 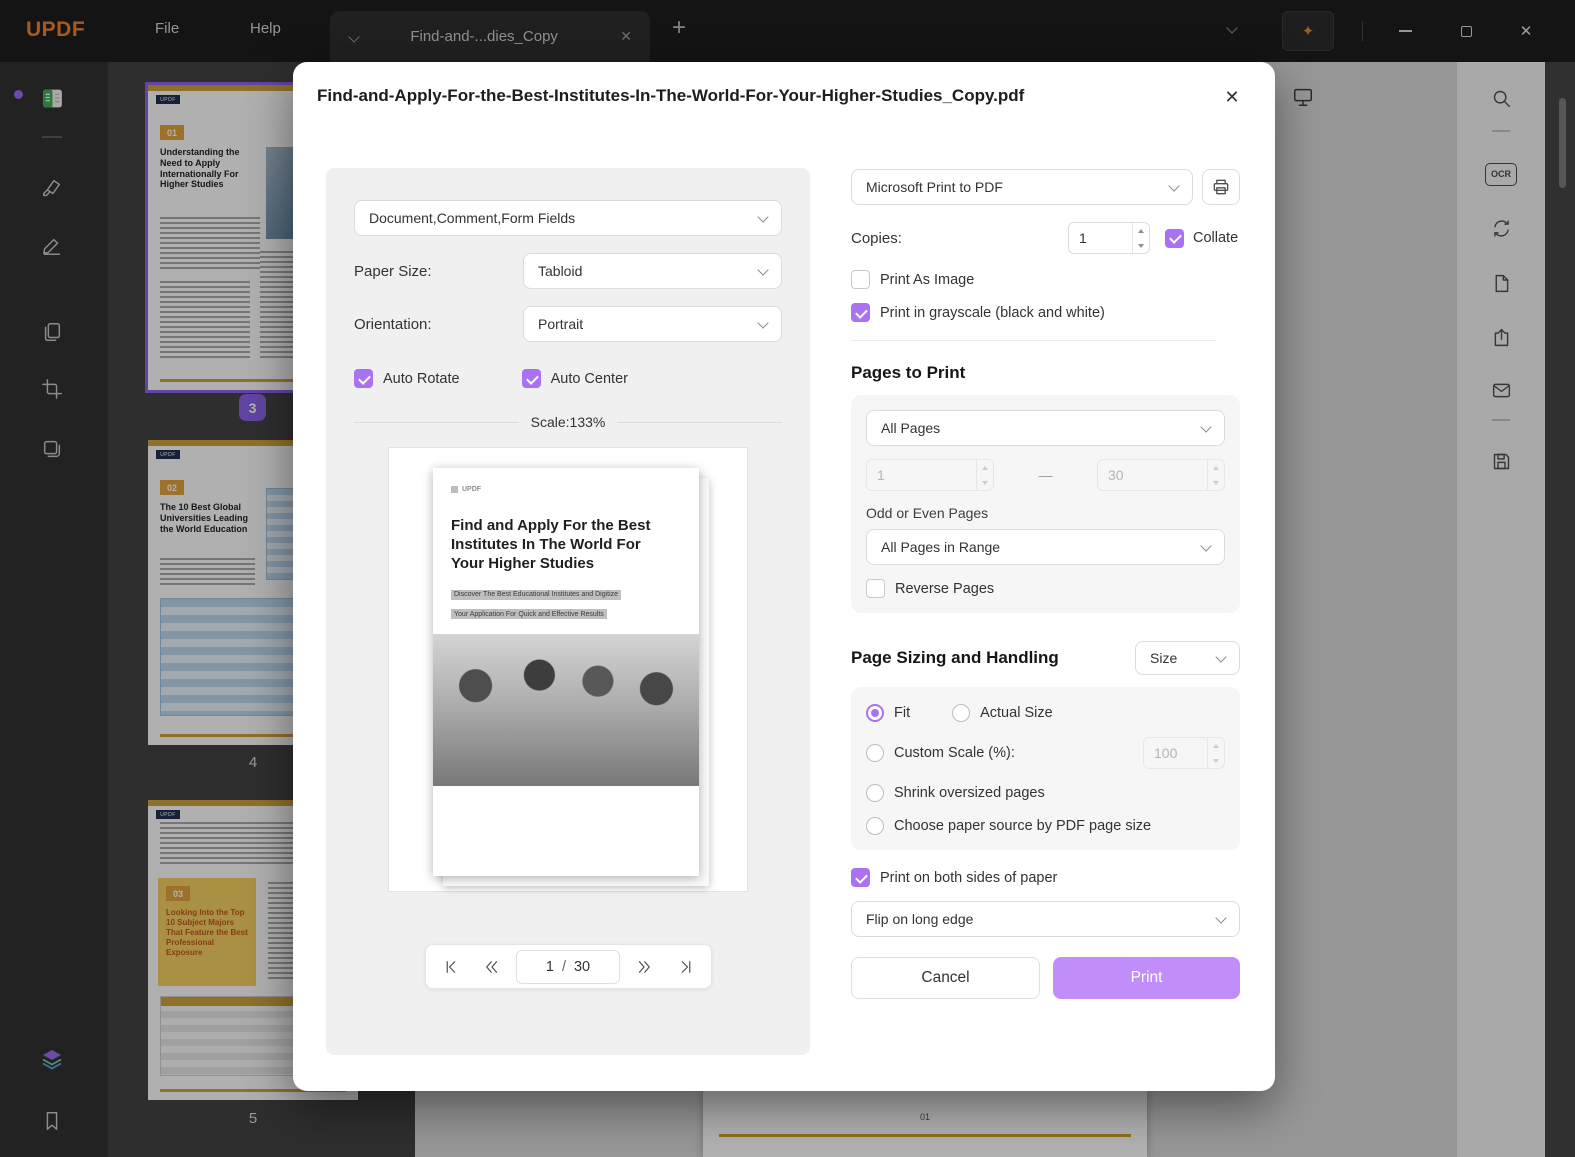 I want to click on odd-even-select: All Pages in Range, so click(x=1045, y=547).